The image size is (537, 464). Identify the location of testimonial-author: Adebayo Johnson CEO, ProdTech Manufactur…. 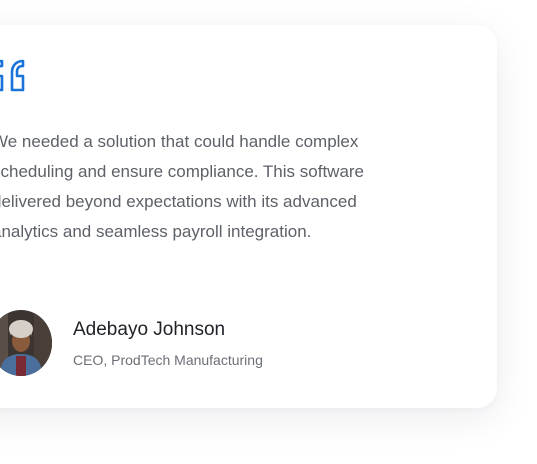
(131, 343).